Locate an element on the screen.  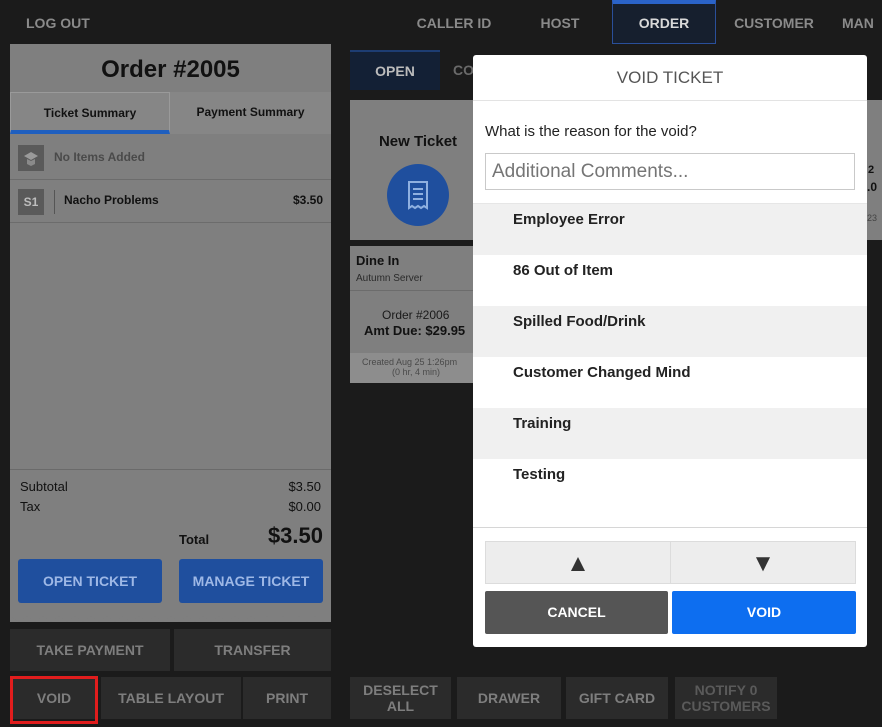
reason-testing: Testing is located at coordinates (670, 484).